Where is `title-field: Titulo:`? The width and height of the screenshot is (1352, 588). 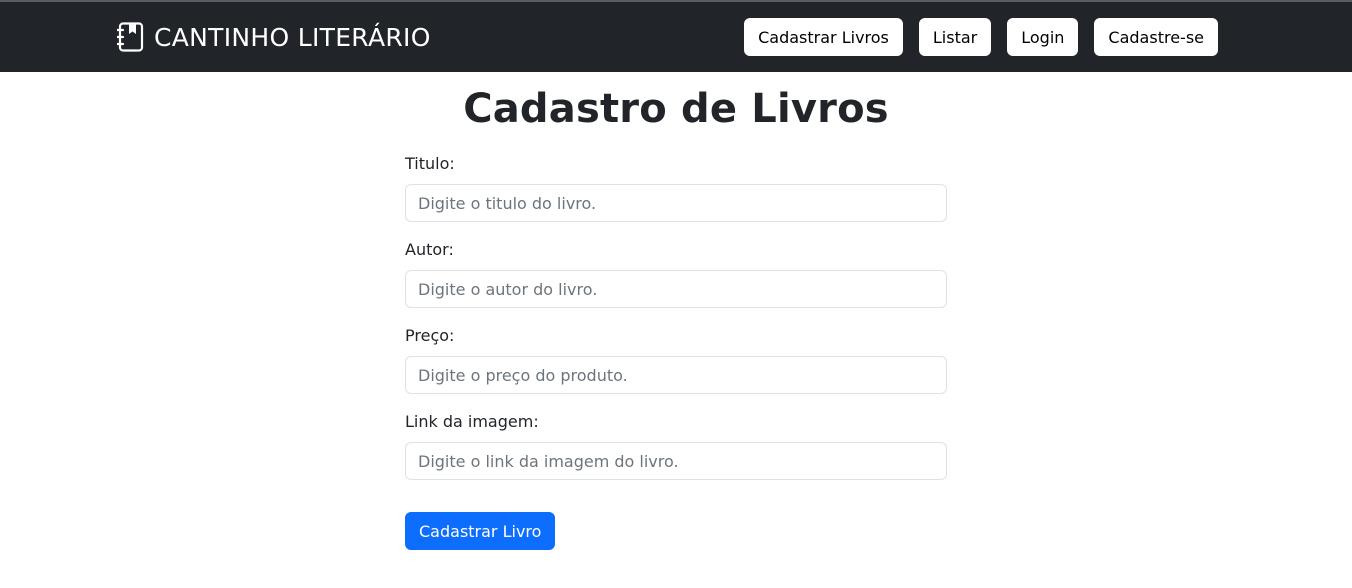 title-field: Titulo: is located at coordinates (676, 195).